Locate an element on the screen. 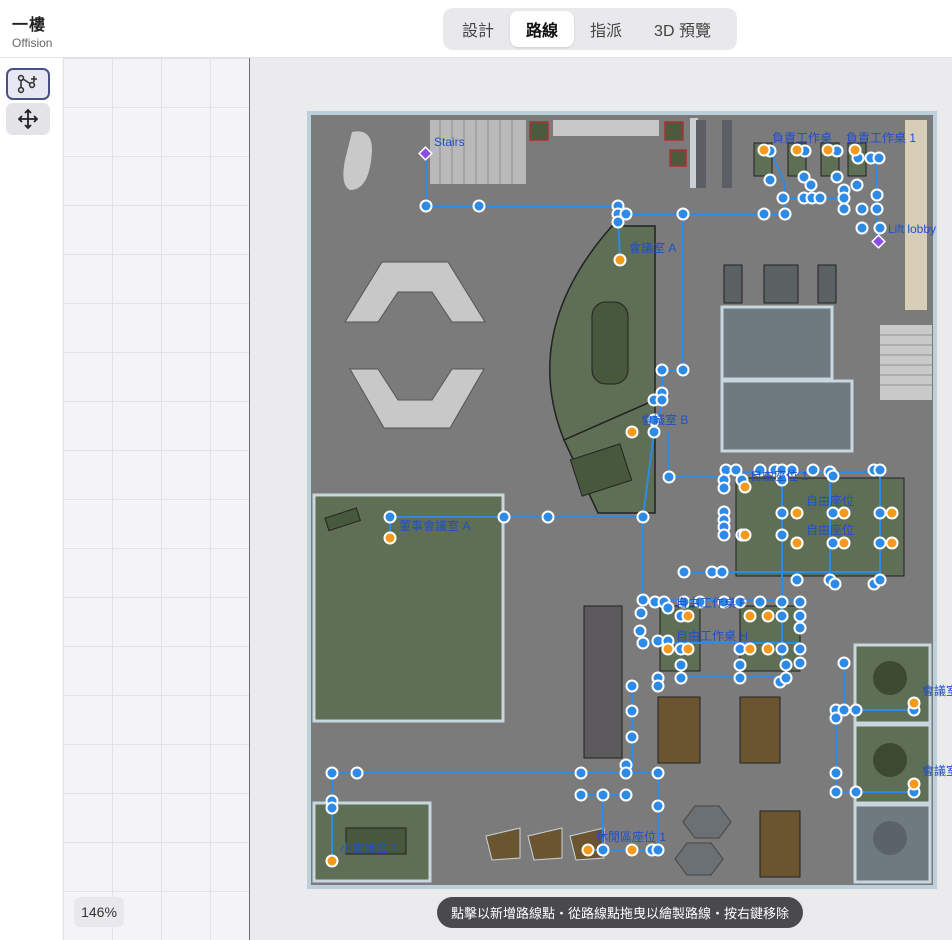  label-manager-desk-1: 負責工作桌 1 is located at coordinates (881, 138).